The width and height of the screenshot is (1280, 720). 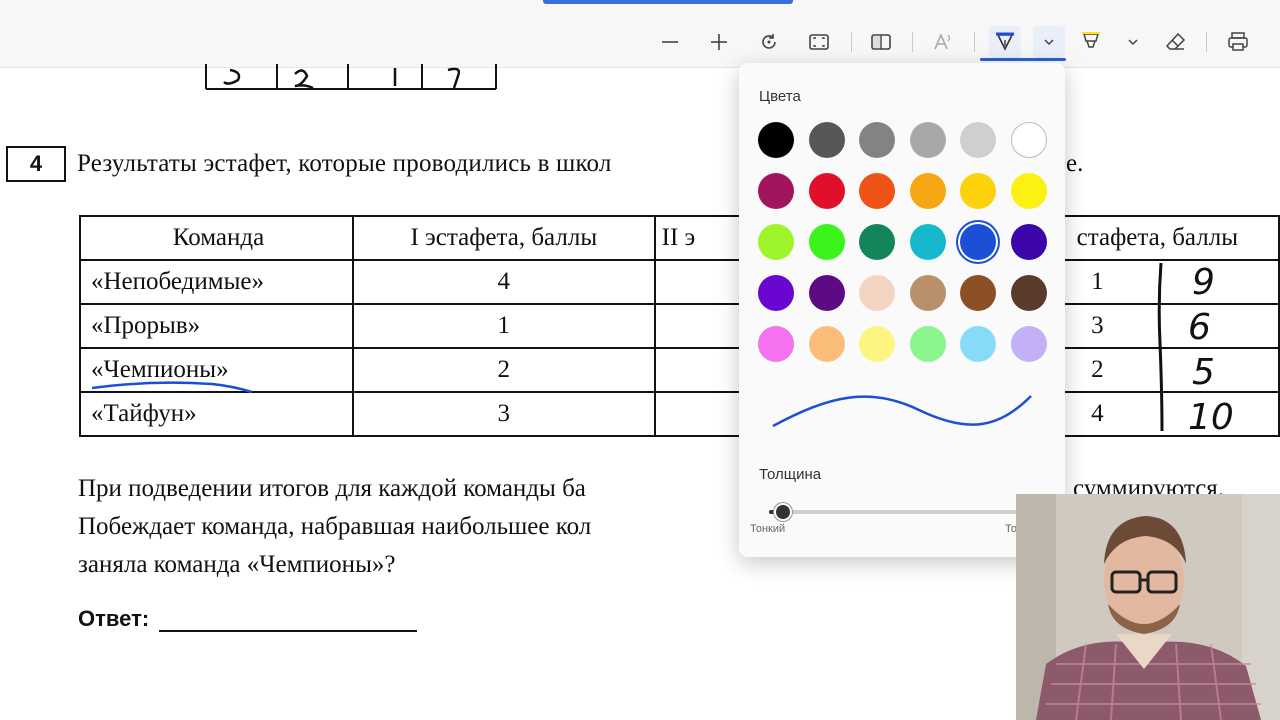 What do you see at coordinates (36, 164) in the screenshot?
I see `task-number: 4` at bounding box center [36, 164].